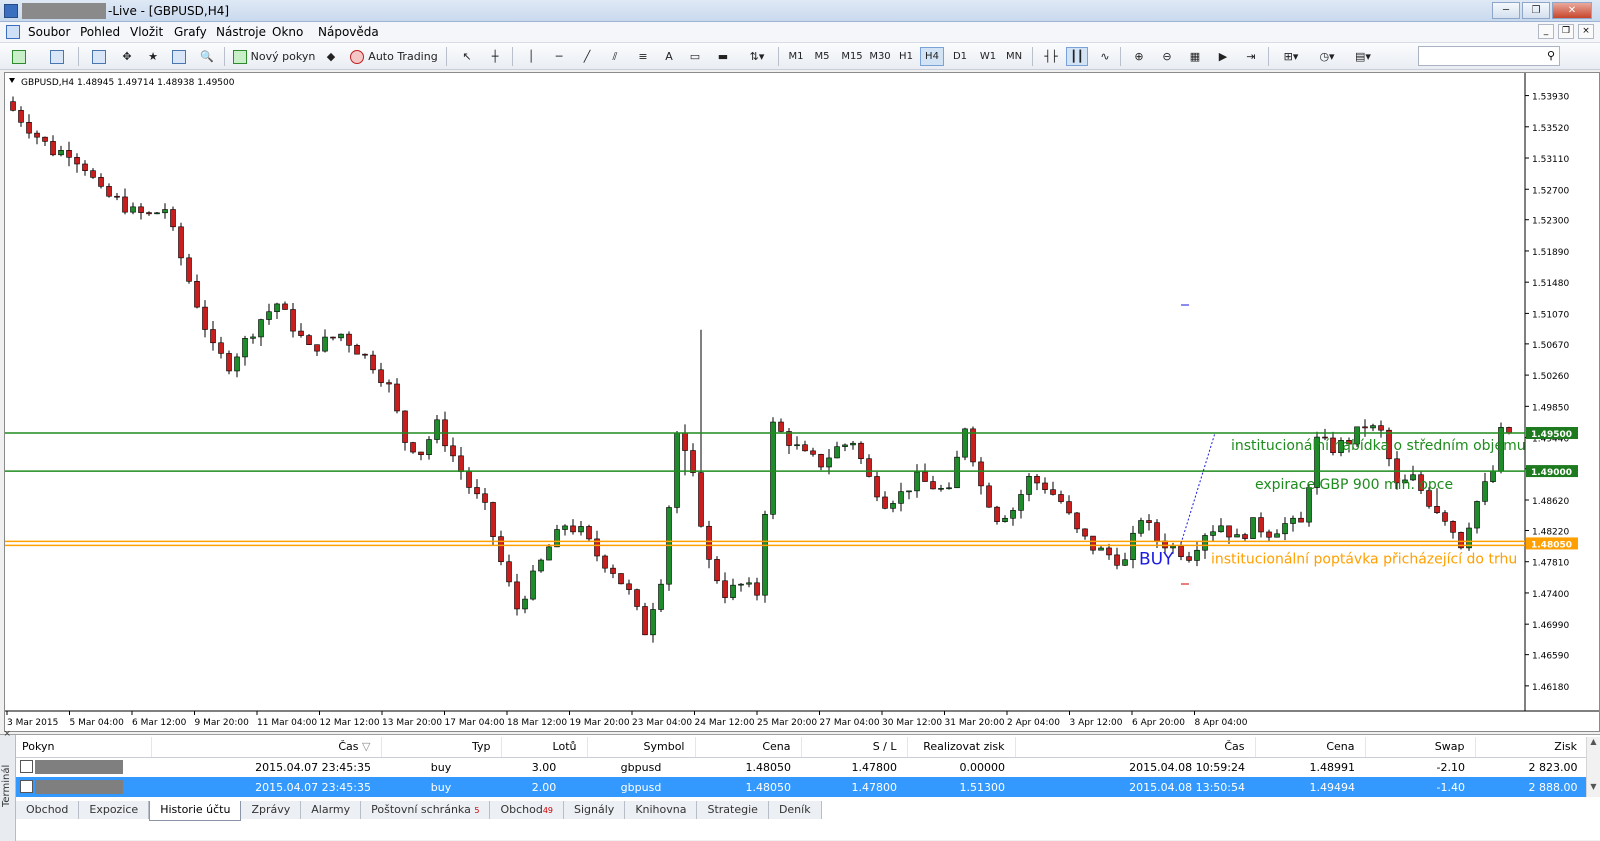  Describe the element at coordinates (84, 747) in the screenshot. I see `col-order: Pokyn` at that location.